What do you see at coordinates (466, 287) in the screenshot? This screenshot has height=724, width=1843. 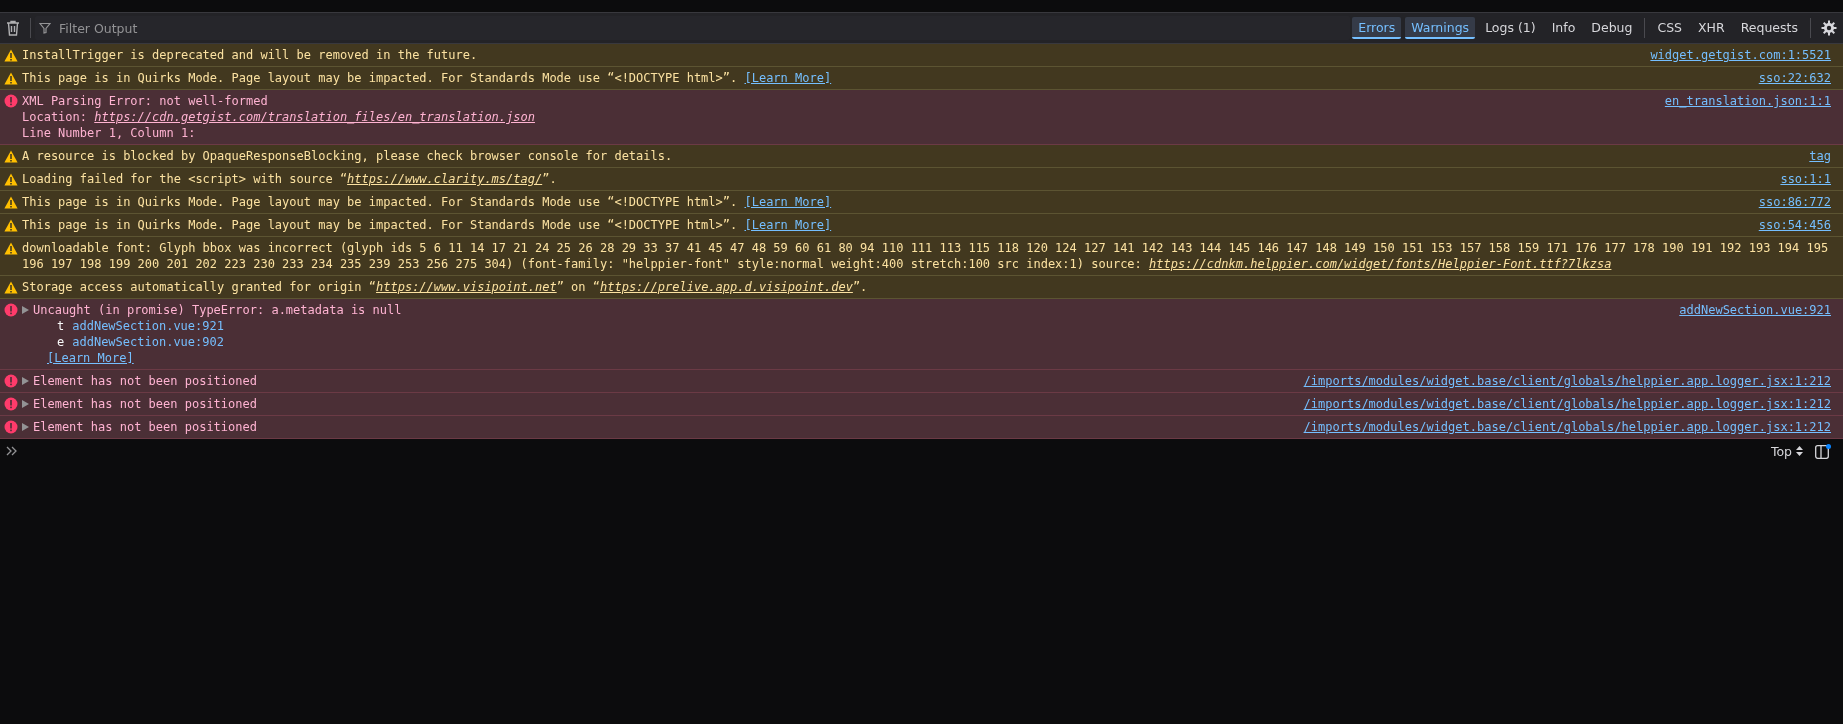 I see `url-link: https://www.visipoint.net` at bounding box center [466, 287].